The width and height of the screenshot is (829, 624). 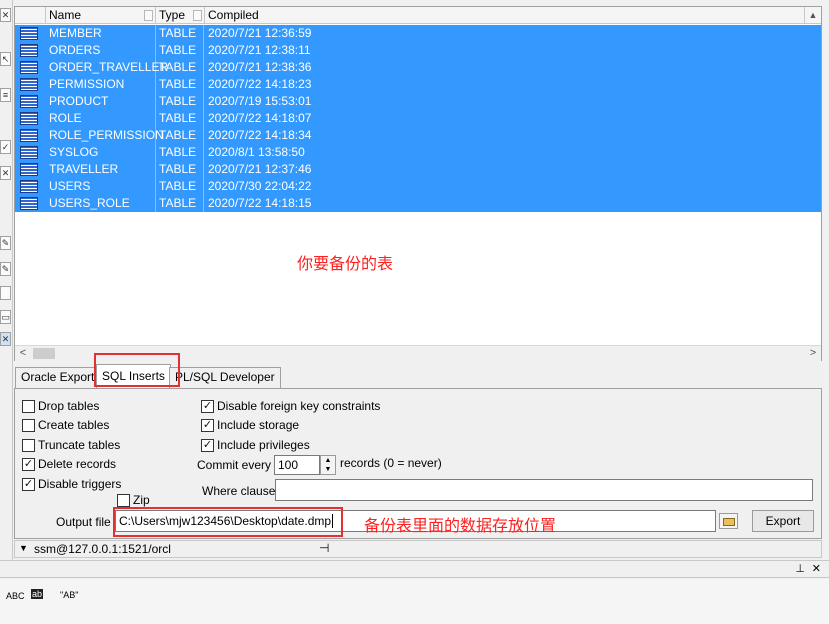 I want to click on pin-icon: ⊣, so click(x=324, y=548).